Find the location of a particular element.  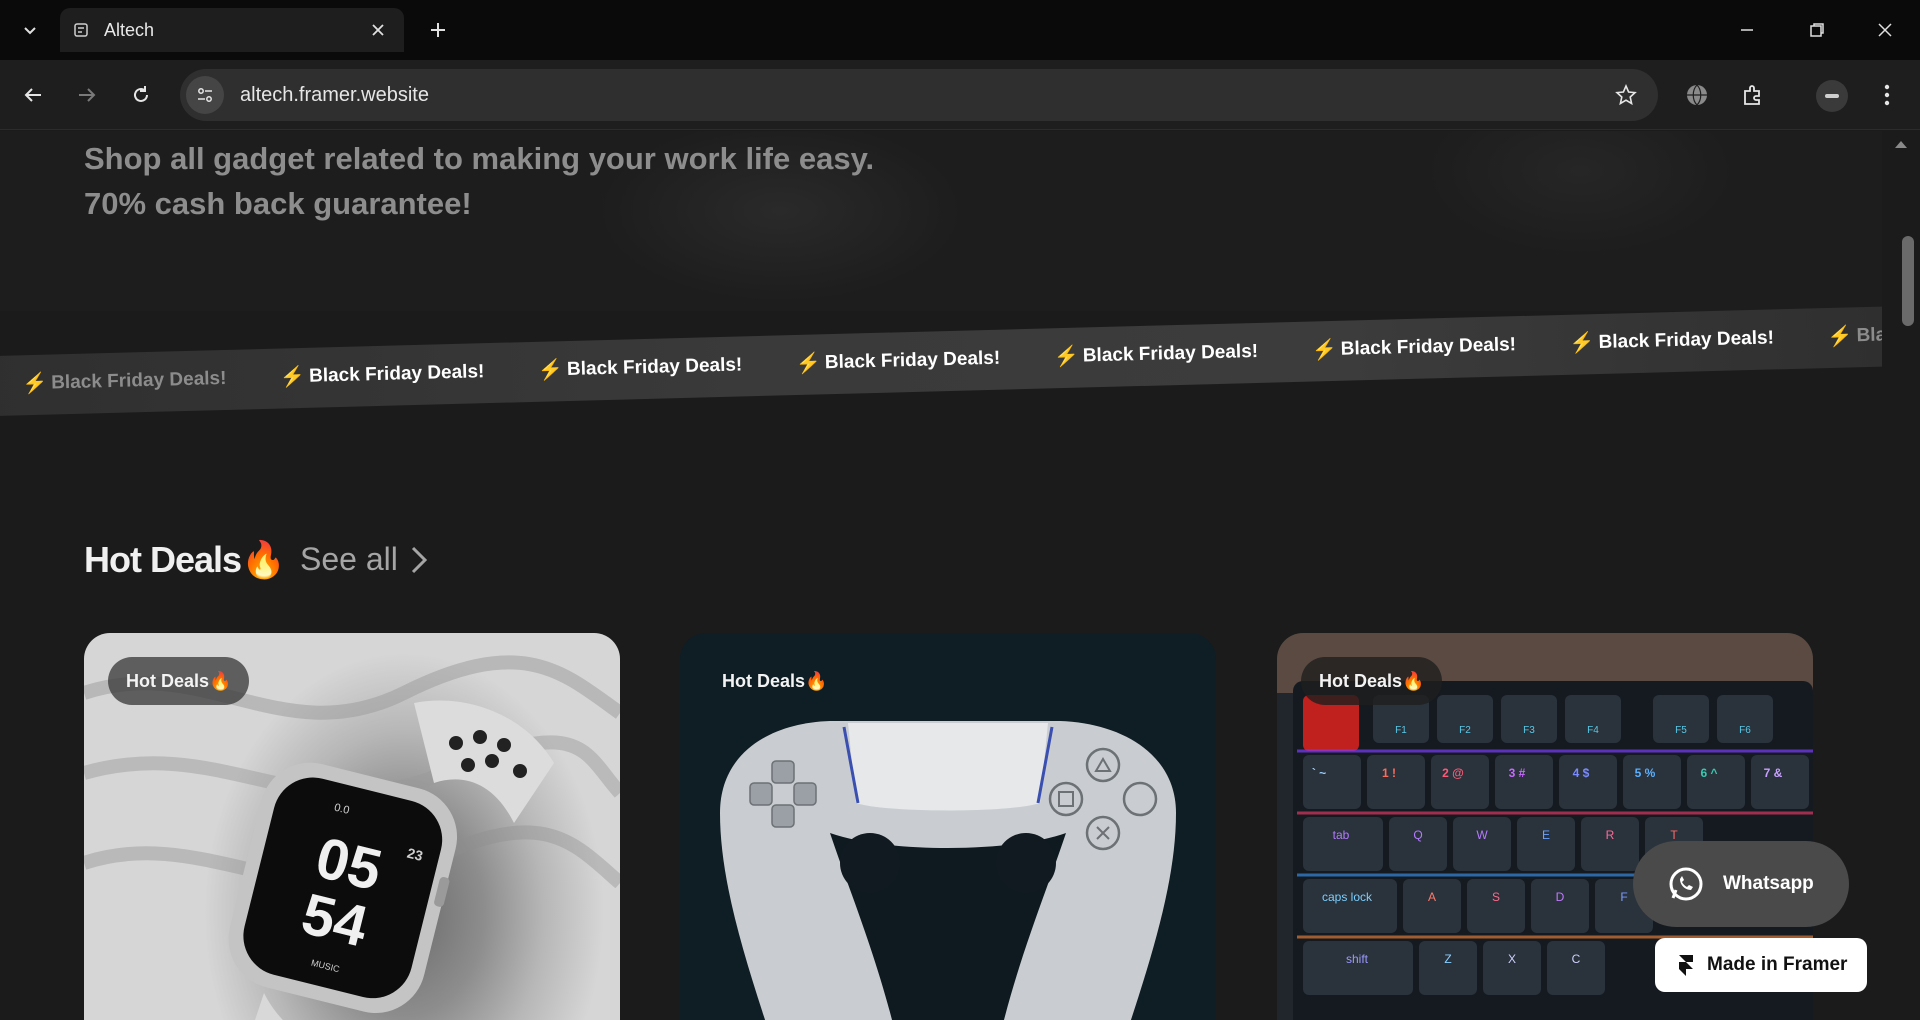

key-e: E is located at coordinates (1546, 835).